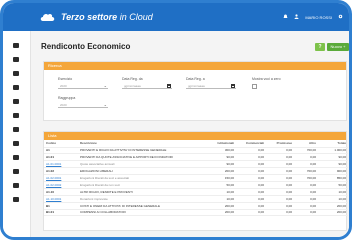 The height and width of the screenshot is (240, 352). Describe the element at coordinates (16, 171) in the screenshot. I see `sidebar-events-icon` at that location.